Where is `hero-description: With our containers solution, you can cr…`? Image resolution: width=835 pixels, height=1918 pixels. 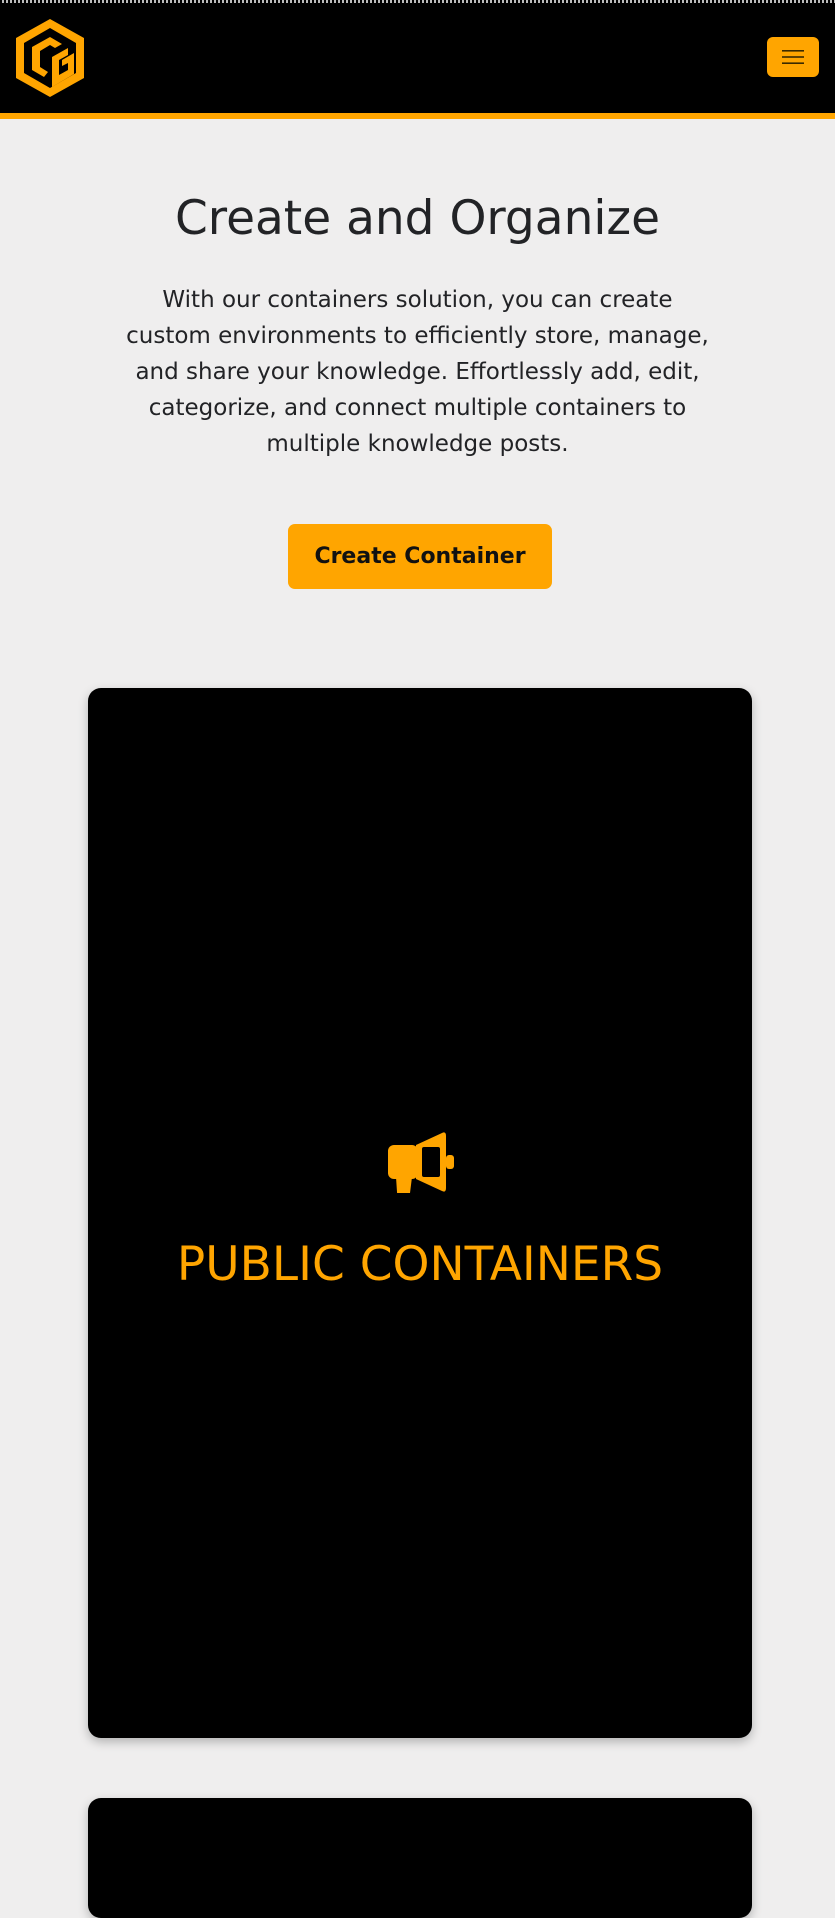 hero-description: With our containers solution, you can cr… is located at coordinates (417, 372).